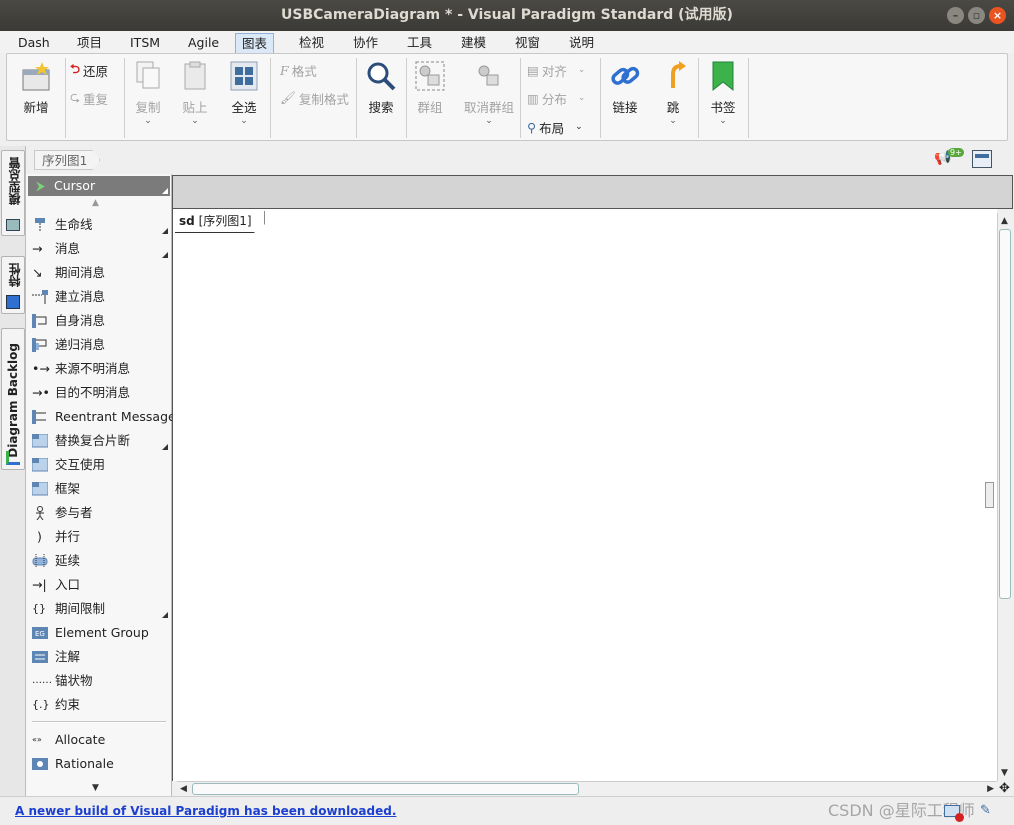 The image size is (1014, 825). Describe the element at coordinates (13, 471) in the screenshot. I see `side-tab-strip: 模型总管 特性 Diagram Backlog` at that location.